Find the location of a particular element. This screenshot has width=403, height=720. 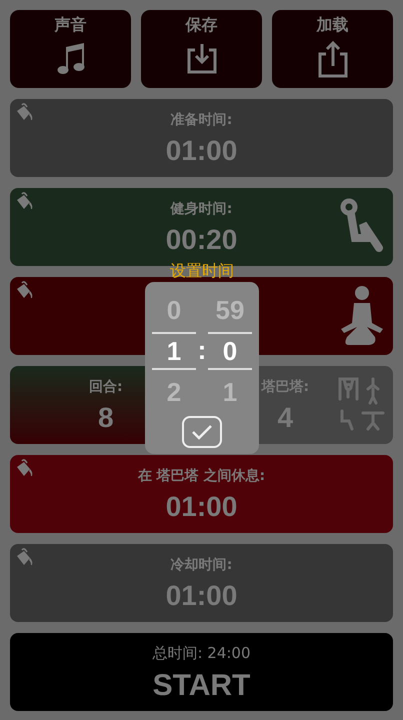

time-value: 8 is located at coordinates (106, 418).